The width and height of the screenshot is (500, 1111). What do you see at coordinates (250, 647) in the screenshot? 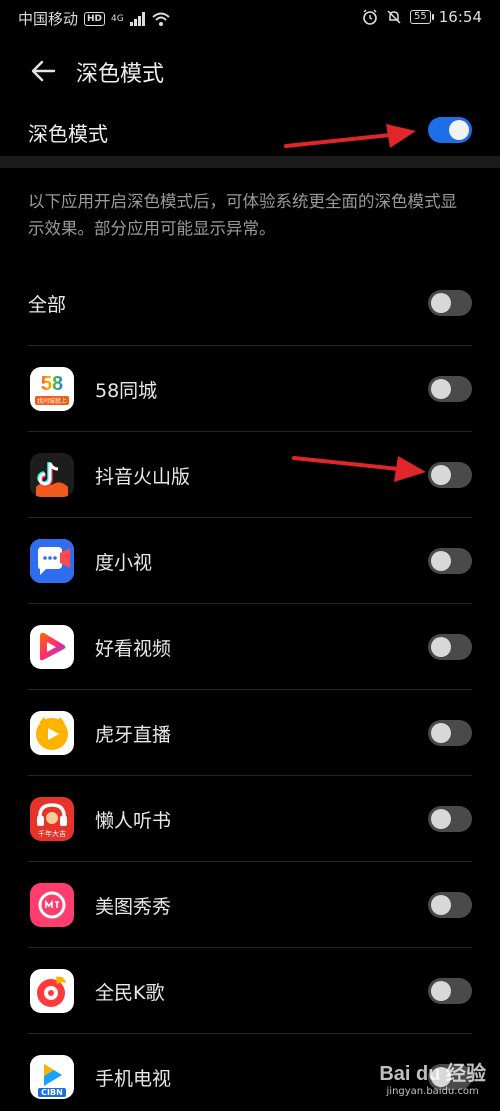
I see `app-row-haokan: 好看视频` at bounding box center [250, 647].